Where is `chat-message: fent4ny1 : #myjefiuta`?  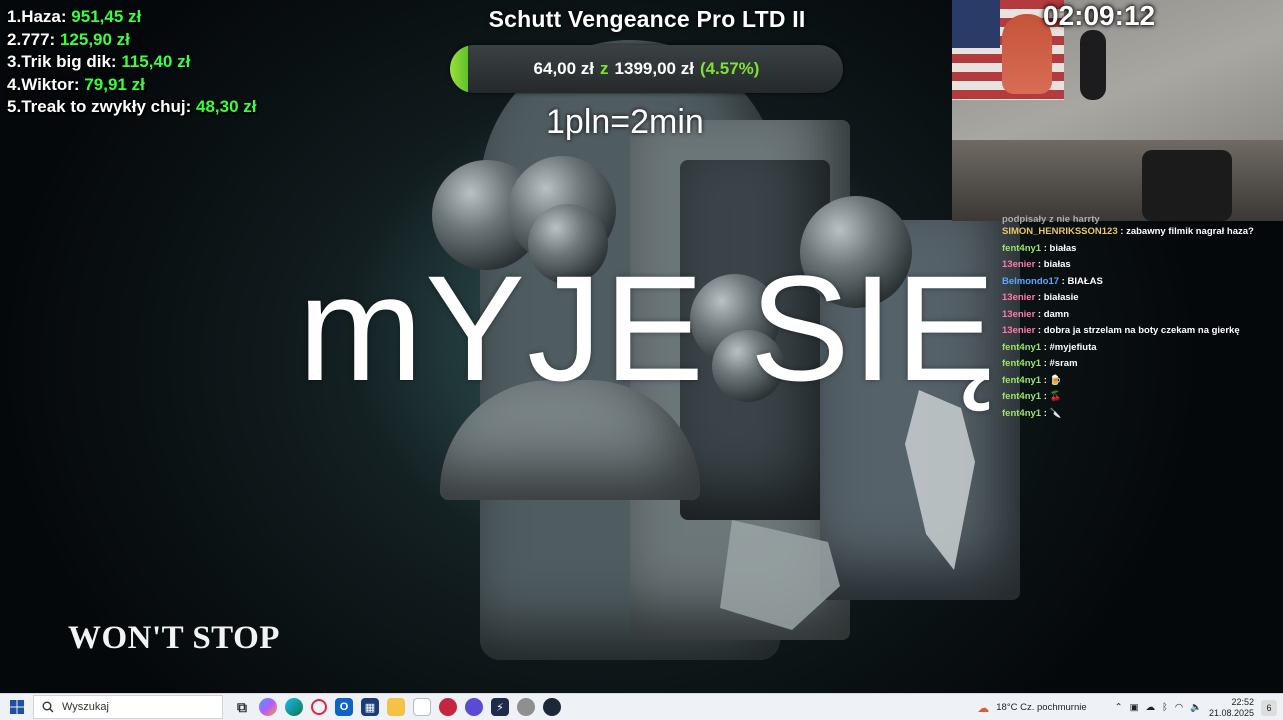 chat-message: fent4ny1 : #myjefiuta is located at coordinates (1140, 348).